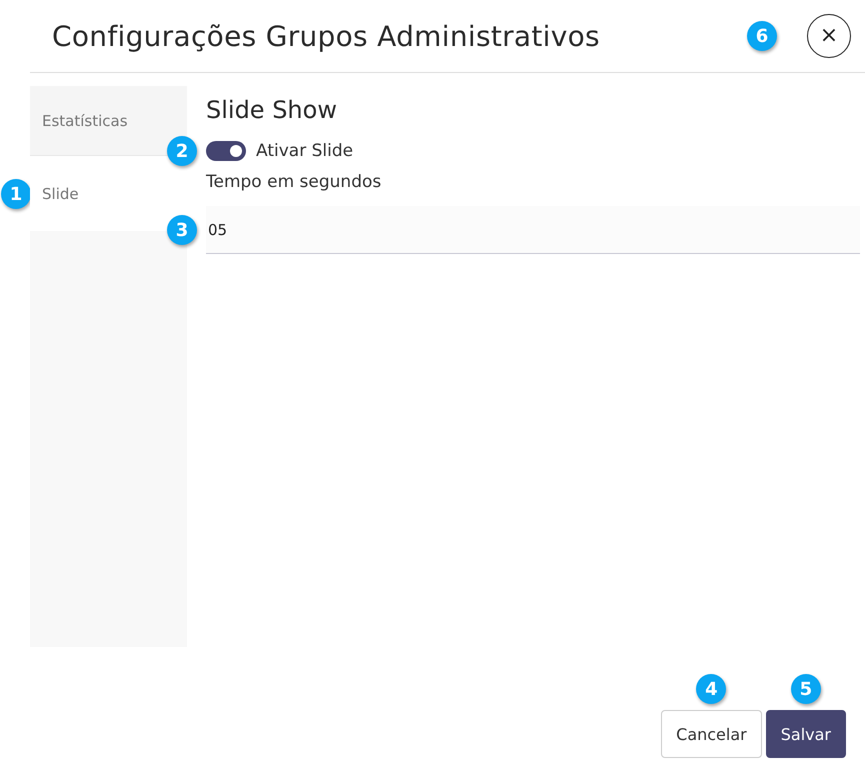 This screenshot has height=764, width=865. Describe the element at coordinates (711, 689) in the screenshot. I see `callout-badge: 4` at that location.